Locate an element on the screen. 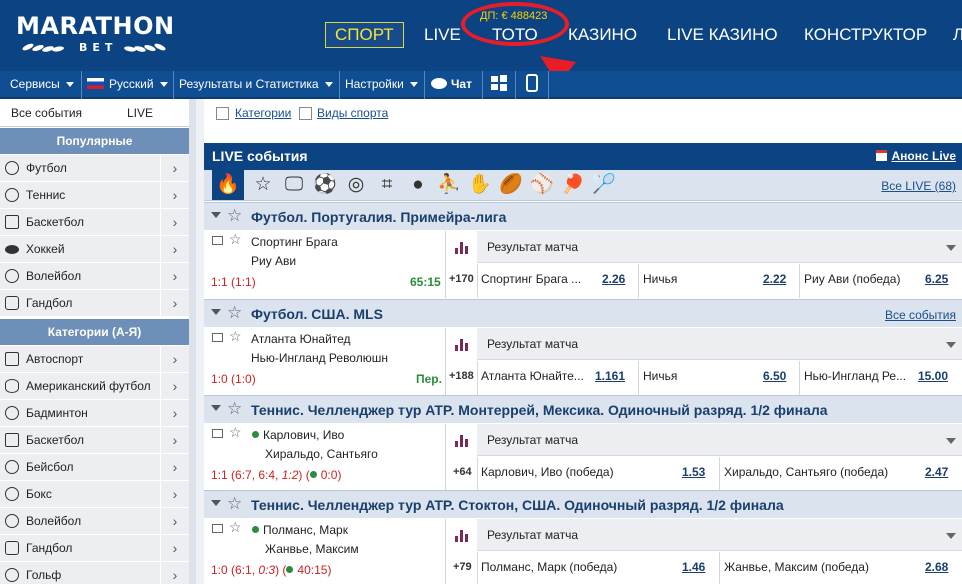 The height and width of the screenshot is (584, 962). more-markets: +188 is located at coordinates (461, 376).